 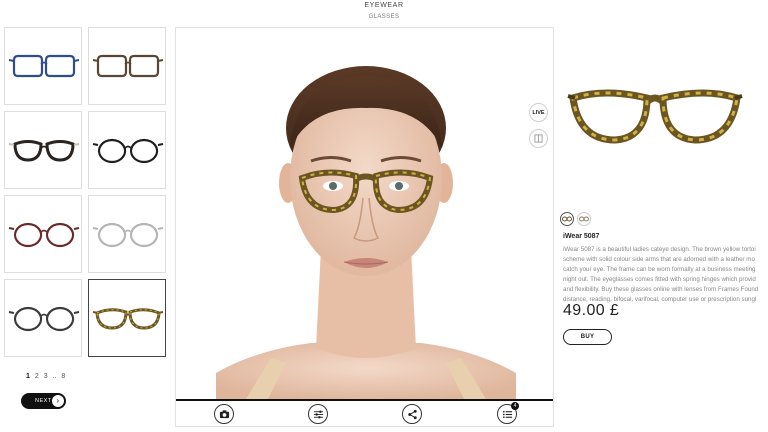 I want to click on next-button: NEXT ›, so click(x=43, y=401).